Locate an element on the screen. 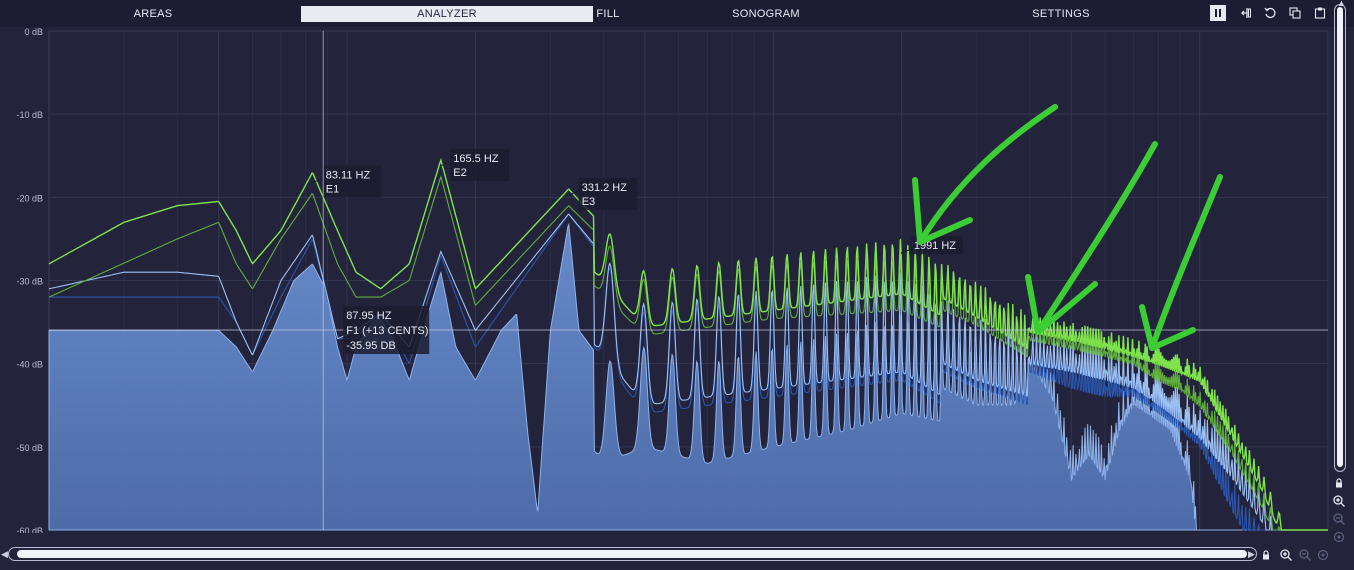  y-tick-label: -10 dB is located at coordinates (29, 115).